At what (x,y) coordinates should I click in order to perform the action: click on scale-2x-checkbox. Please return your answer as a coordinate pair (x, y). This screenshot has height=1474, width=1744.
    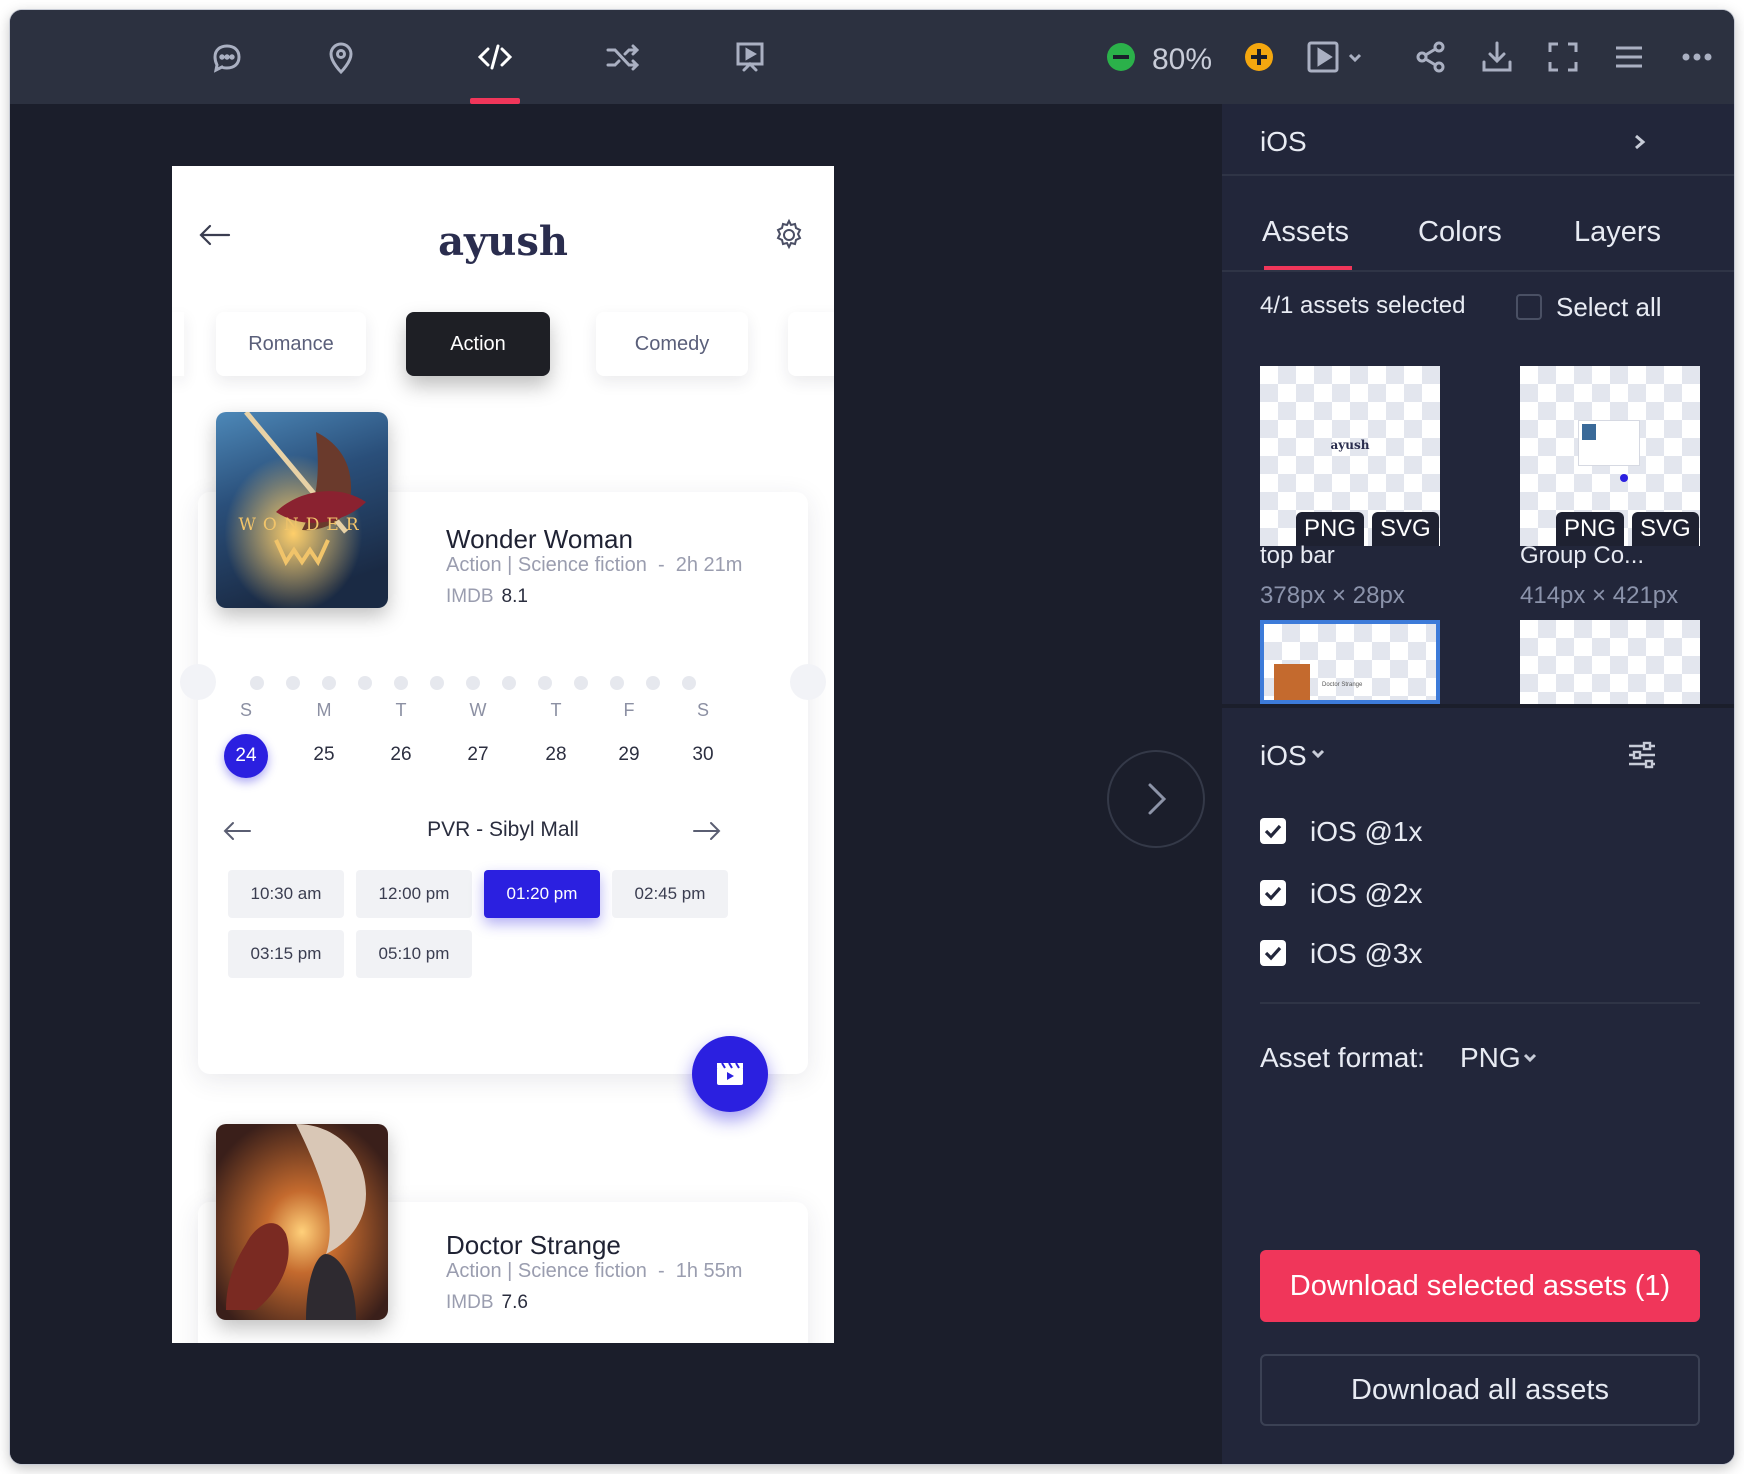
    Looking at the image, I should click on (1273, 893).